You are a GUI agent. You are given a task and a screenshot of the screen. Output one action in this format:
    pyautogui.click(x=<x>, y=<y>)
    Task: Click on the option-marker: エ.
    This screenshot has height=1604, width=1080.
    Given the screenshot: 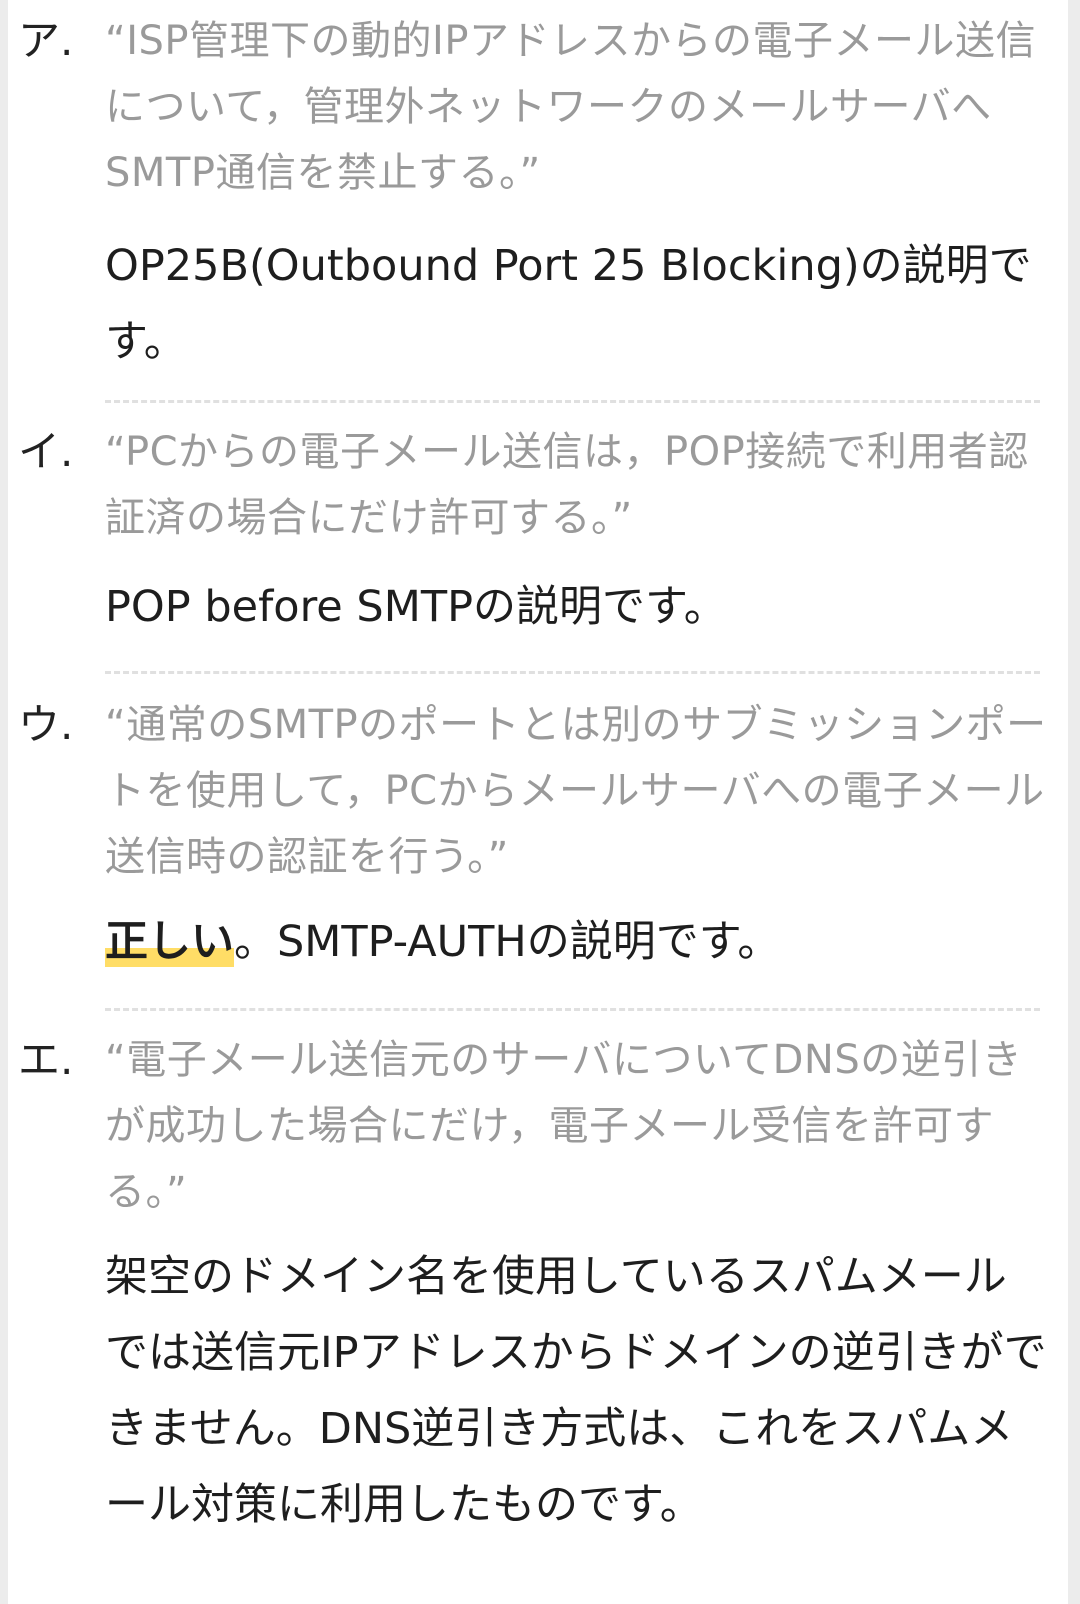 What is the action you would take?
    pyautogui.click(x=46, y=1059)
    